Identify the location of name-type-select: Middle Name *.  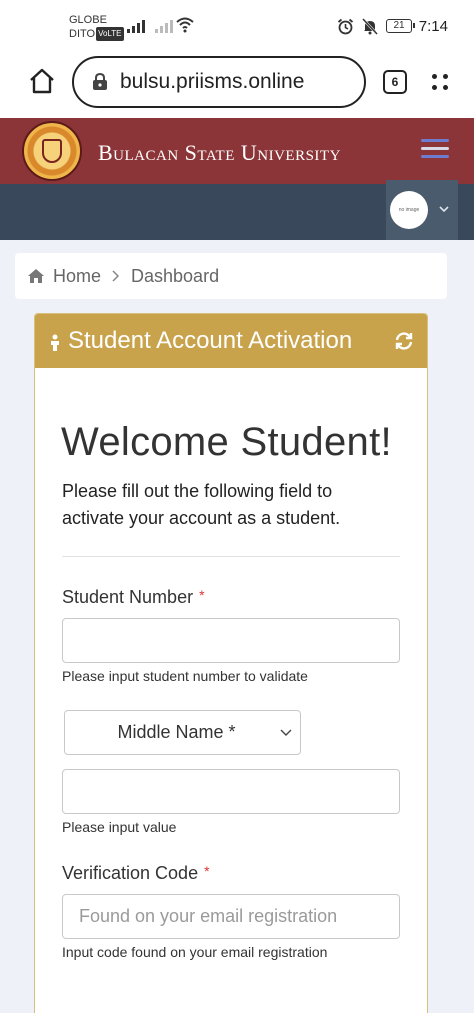
(182, 732).